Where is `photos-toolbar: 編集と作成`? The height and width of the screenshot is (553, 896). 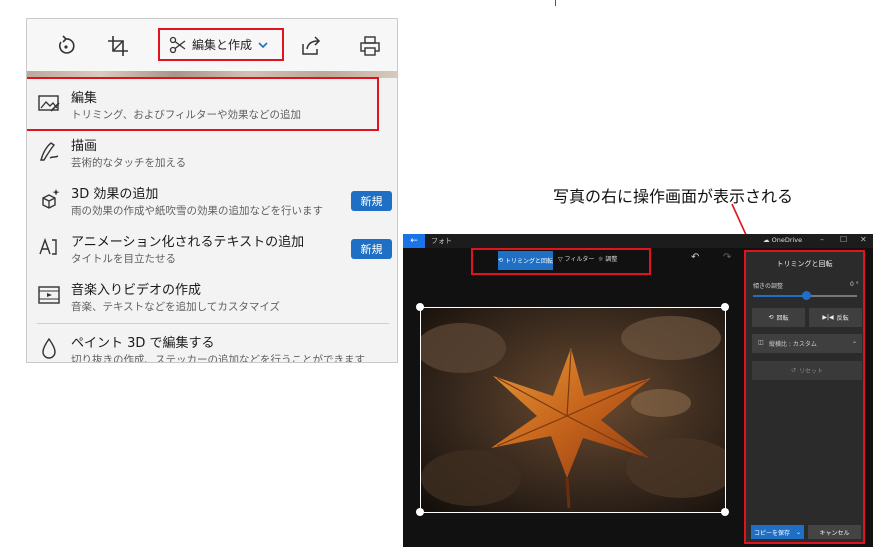 photos-toolbar: 編集と作成 is located at coordinates (212, 45).